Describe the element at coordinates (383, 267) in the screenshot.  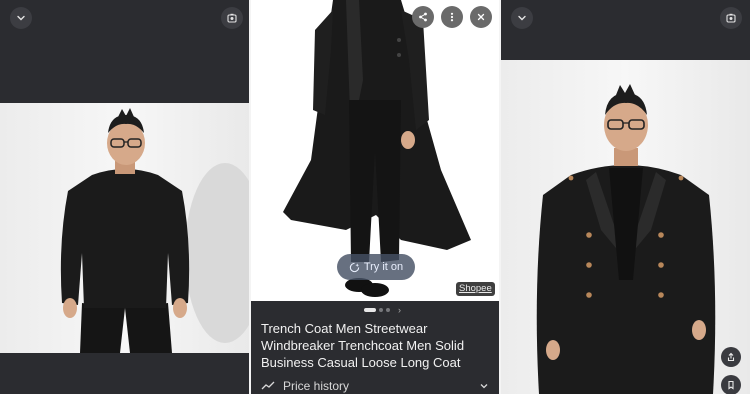
I see `try-it-on-label: Try it on` at that location.